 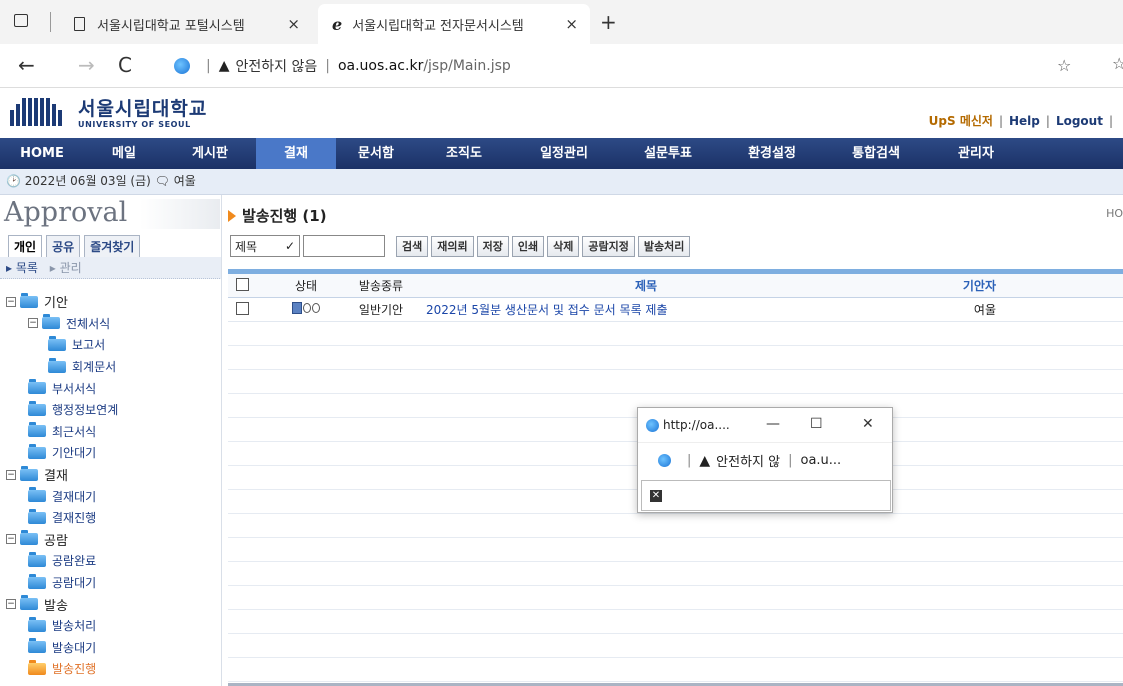 What do you see at coordinates (66, 268) in the screenshot?
I see `subtab-manage: ▸ 관리` at bounding box center [66, 268].